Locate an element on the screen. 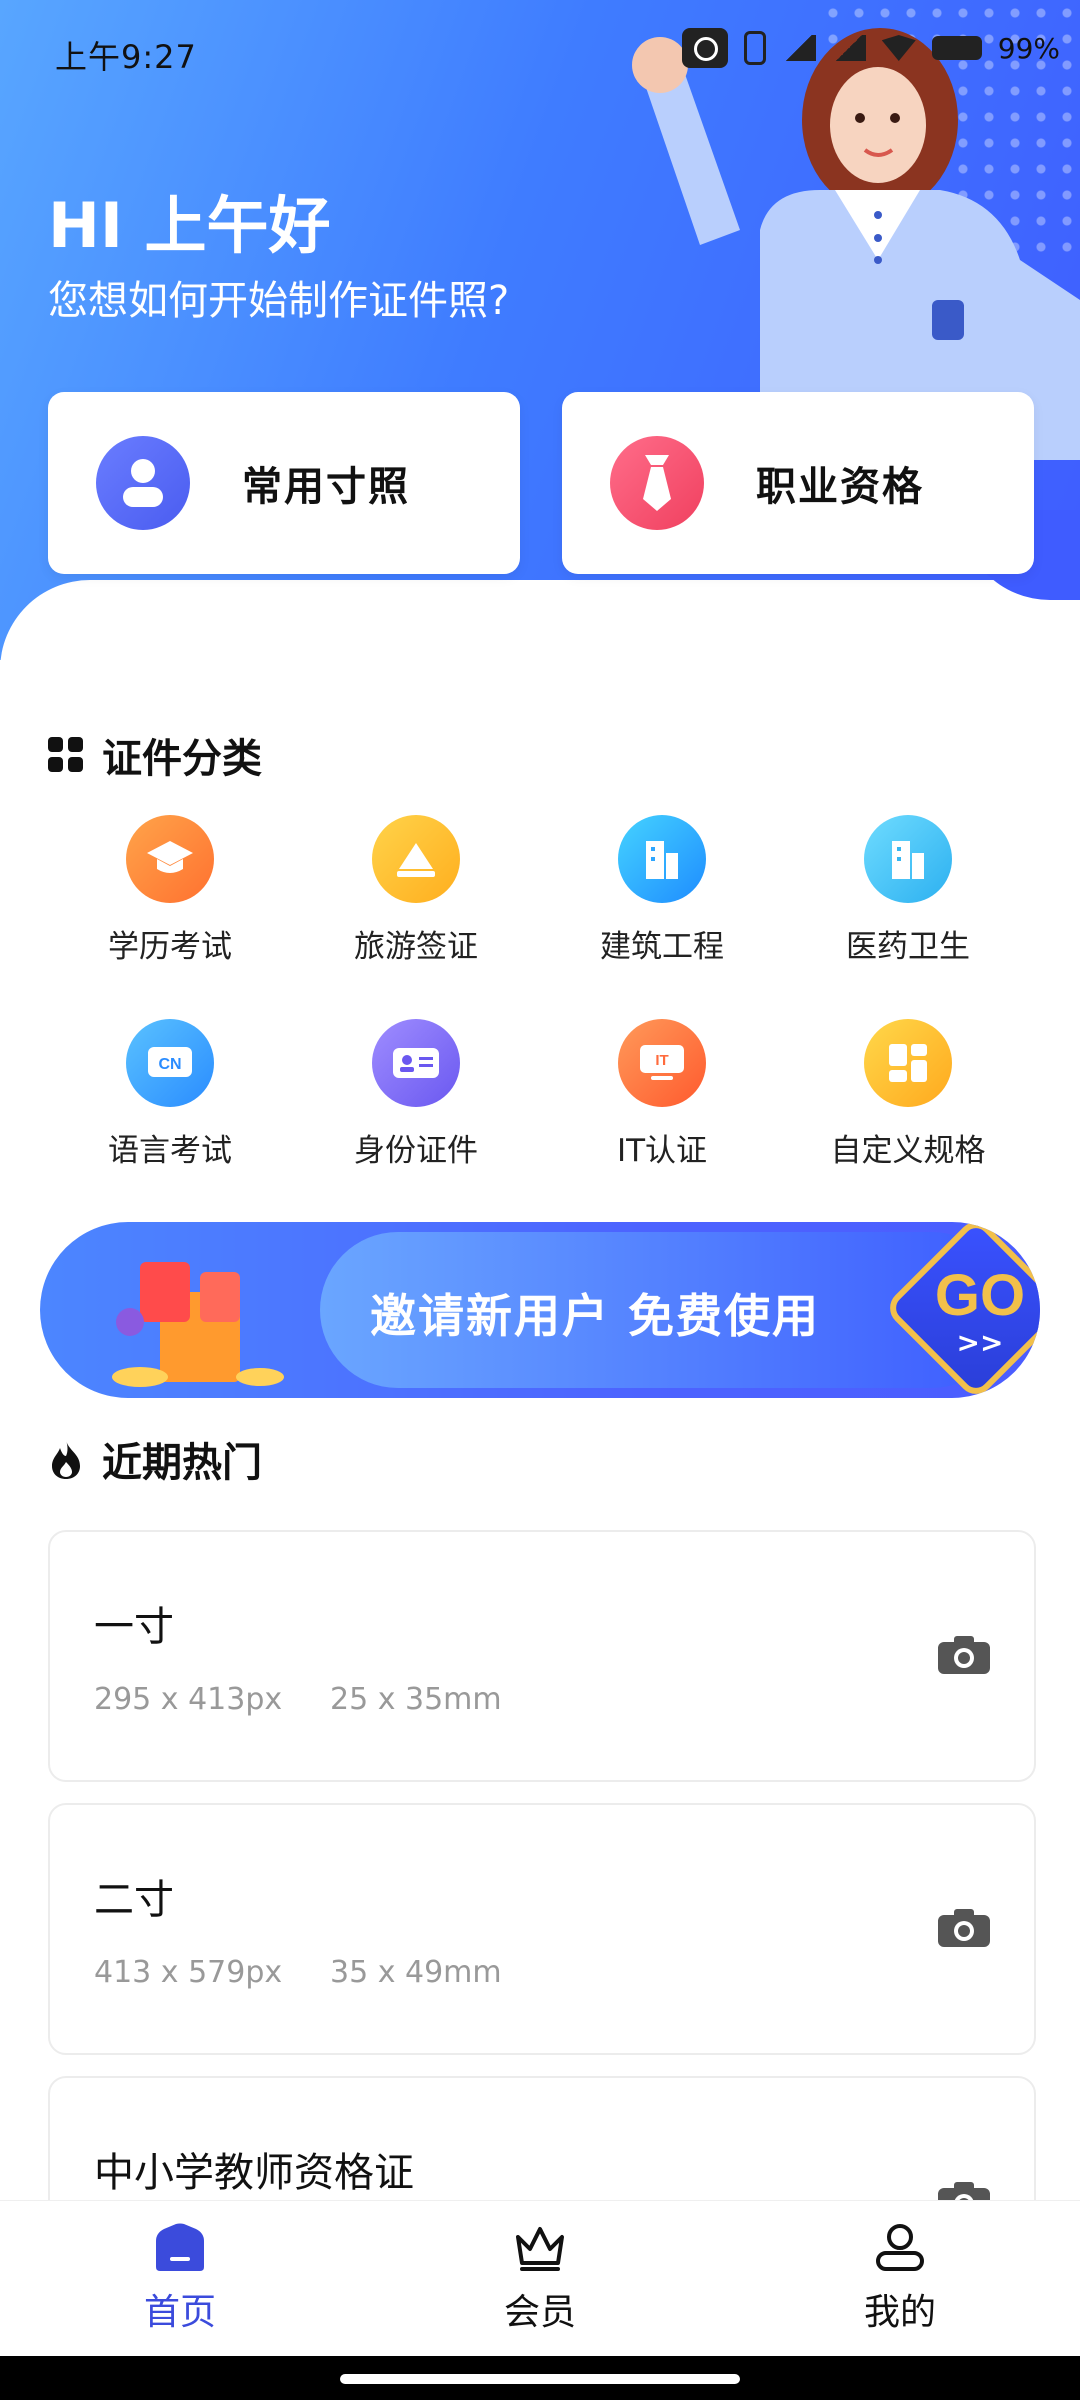 The width and height of the screenshot is (1080, 2400). size-name: 一寸 is located at coordinates (134, 1627).